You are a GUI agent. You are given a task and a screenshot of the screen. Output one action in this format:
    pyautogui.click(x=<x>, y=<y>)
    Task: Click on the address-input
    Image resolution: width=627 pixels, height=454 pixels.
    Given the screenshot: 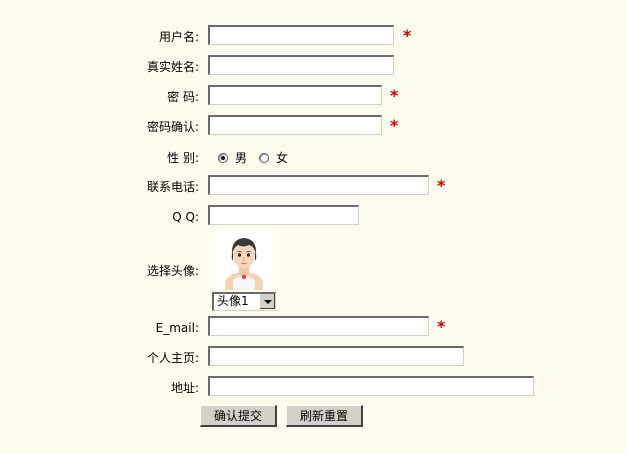 What is the action you would take?
    pyautogui.click(x=371, y=386)
    